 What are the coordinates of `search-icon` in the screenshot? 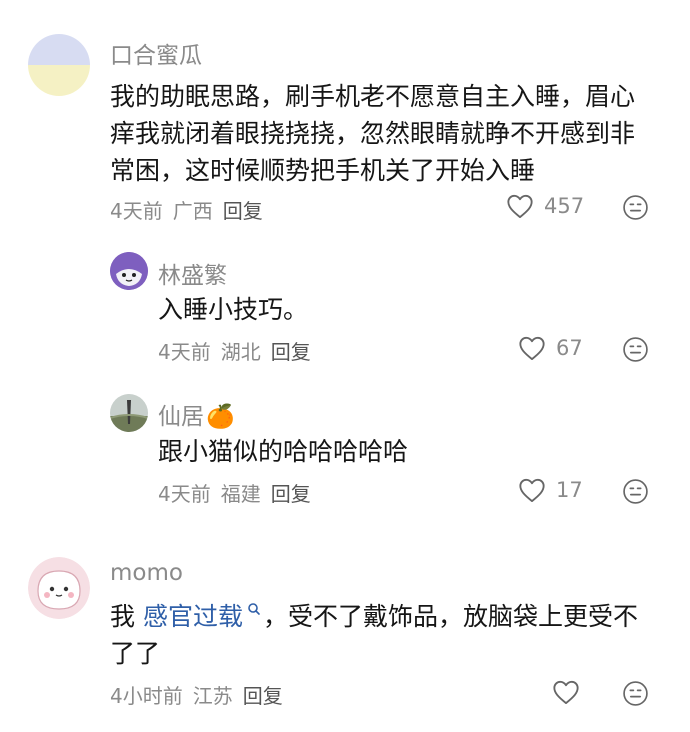 It's located at (254, 610).